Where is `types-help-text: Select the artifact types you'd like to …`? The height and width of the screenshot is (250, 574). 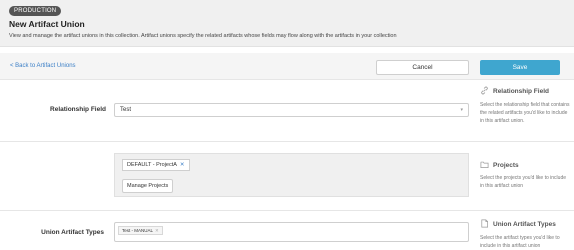 types-help-text: Select the artifact types you'd like to … is located at coordinates (520, 242).